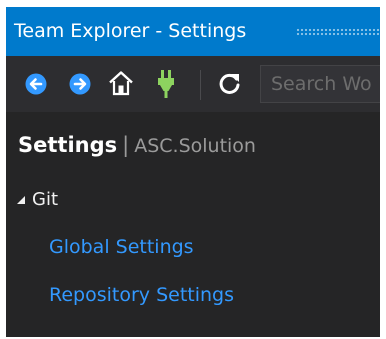 The image size is (386, 339). I want to click on solution-name: ASC.Solution, so click(195, 146).